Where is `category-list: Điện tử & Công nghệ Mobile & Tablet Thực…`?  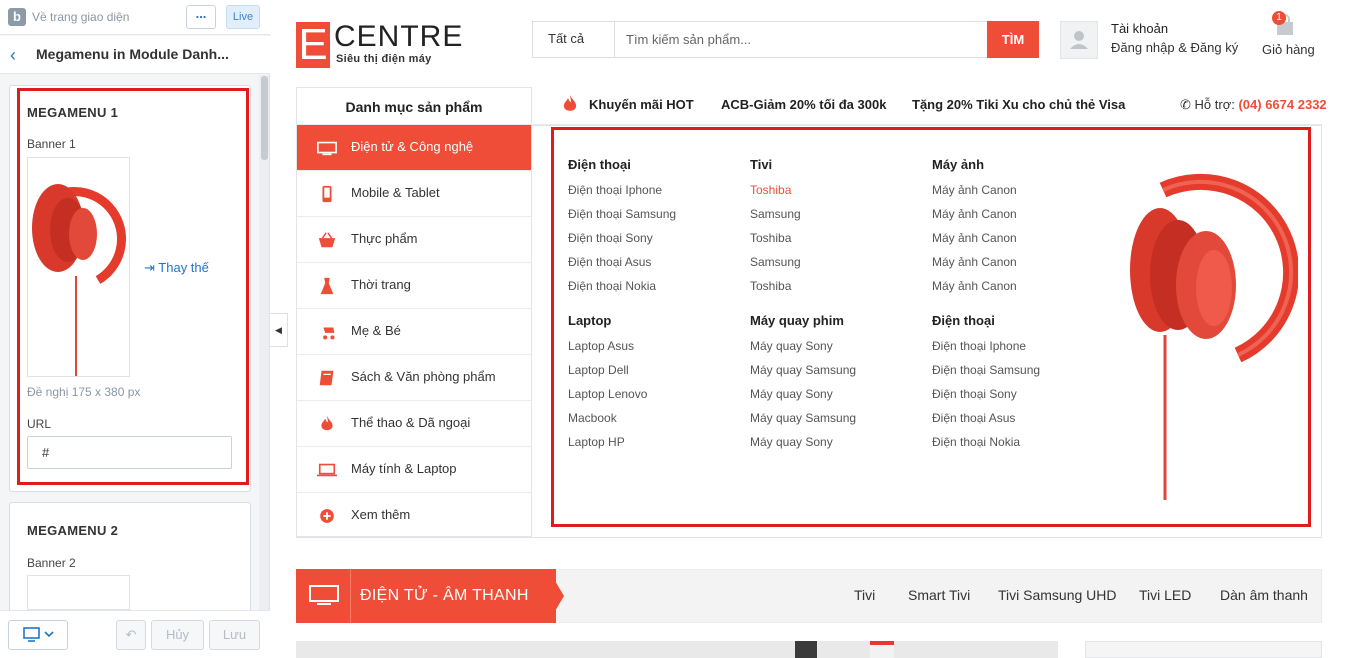 category-list: Điện tử & Công nghệ Mobile & Tablet Thực… is located at coordinates (414, 331).